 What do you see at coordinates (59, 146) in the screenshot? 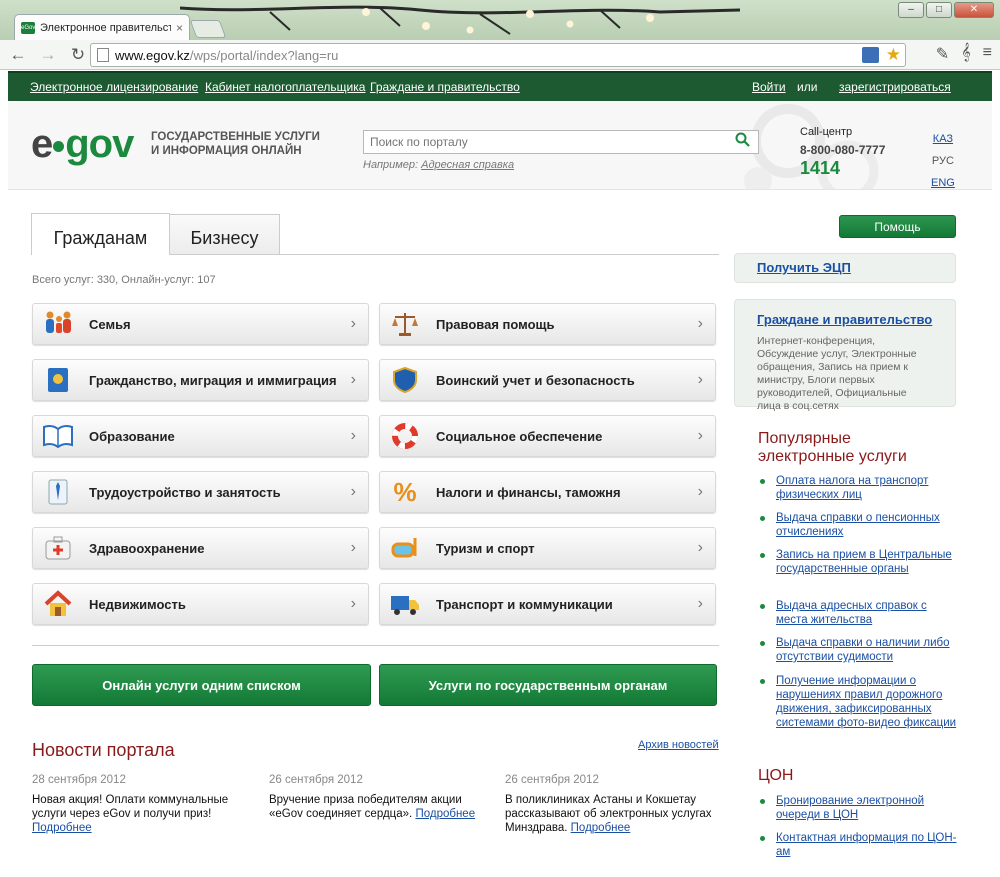
I see `logo-dot-icon` at bounding box center [59, 146].